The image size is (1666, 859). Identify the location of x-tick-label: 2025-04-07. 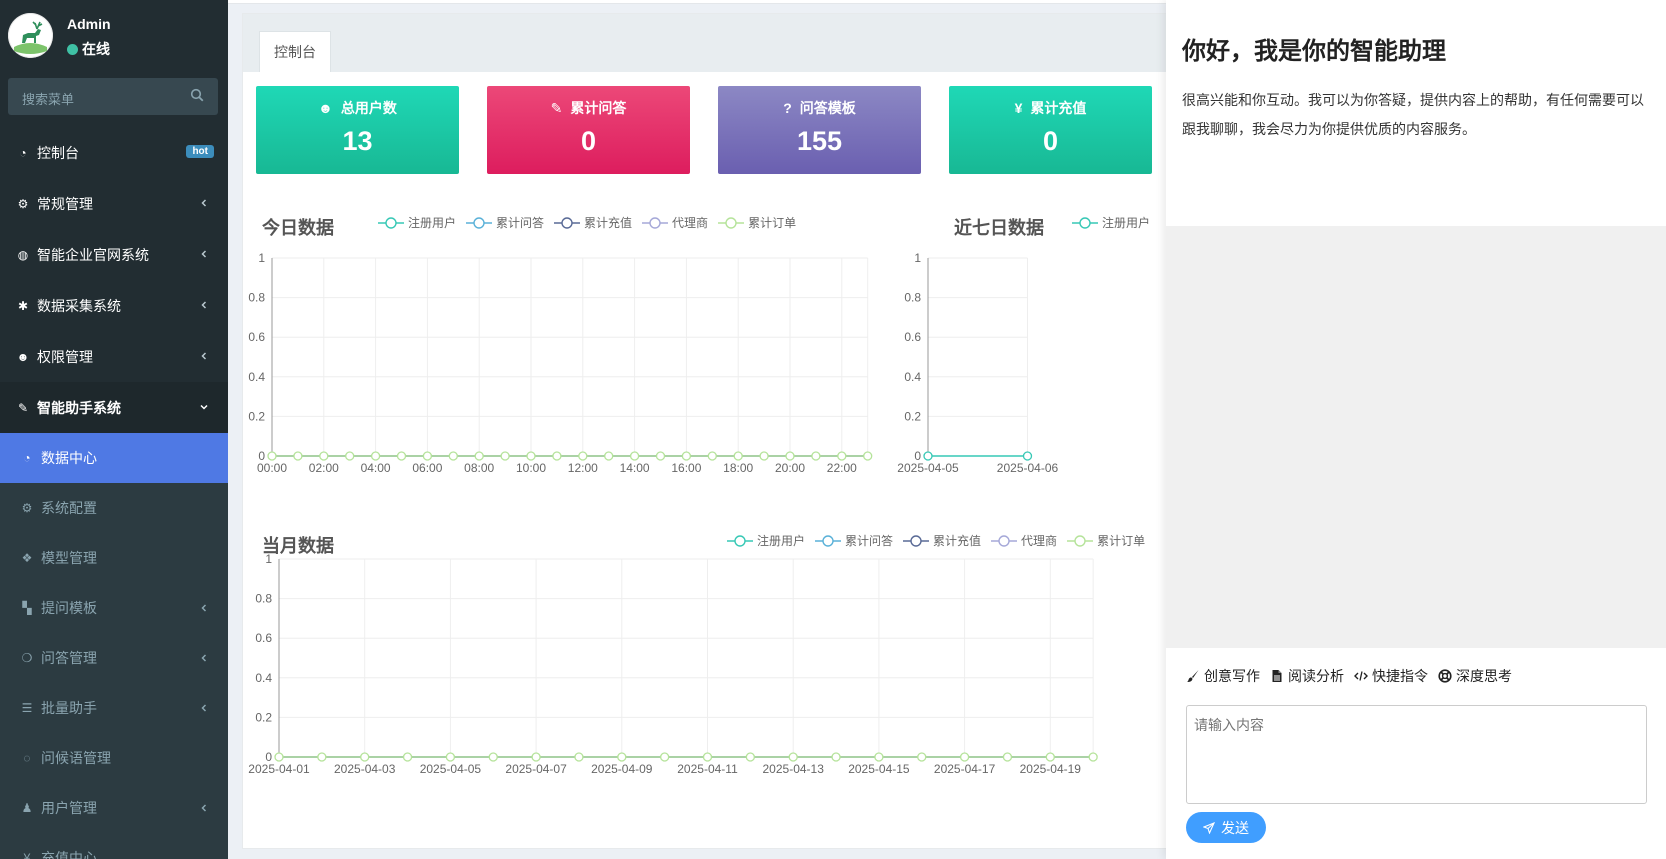
(536, 769).